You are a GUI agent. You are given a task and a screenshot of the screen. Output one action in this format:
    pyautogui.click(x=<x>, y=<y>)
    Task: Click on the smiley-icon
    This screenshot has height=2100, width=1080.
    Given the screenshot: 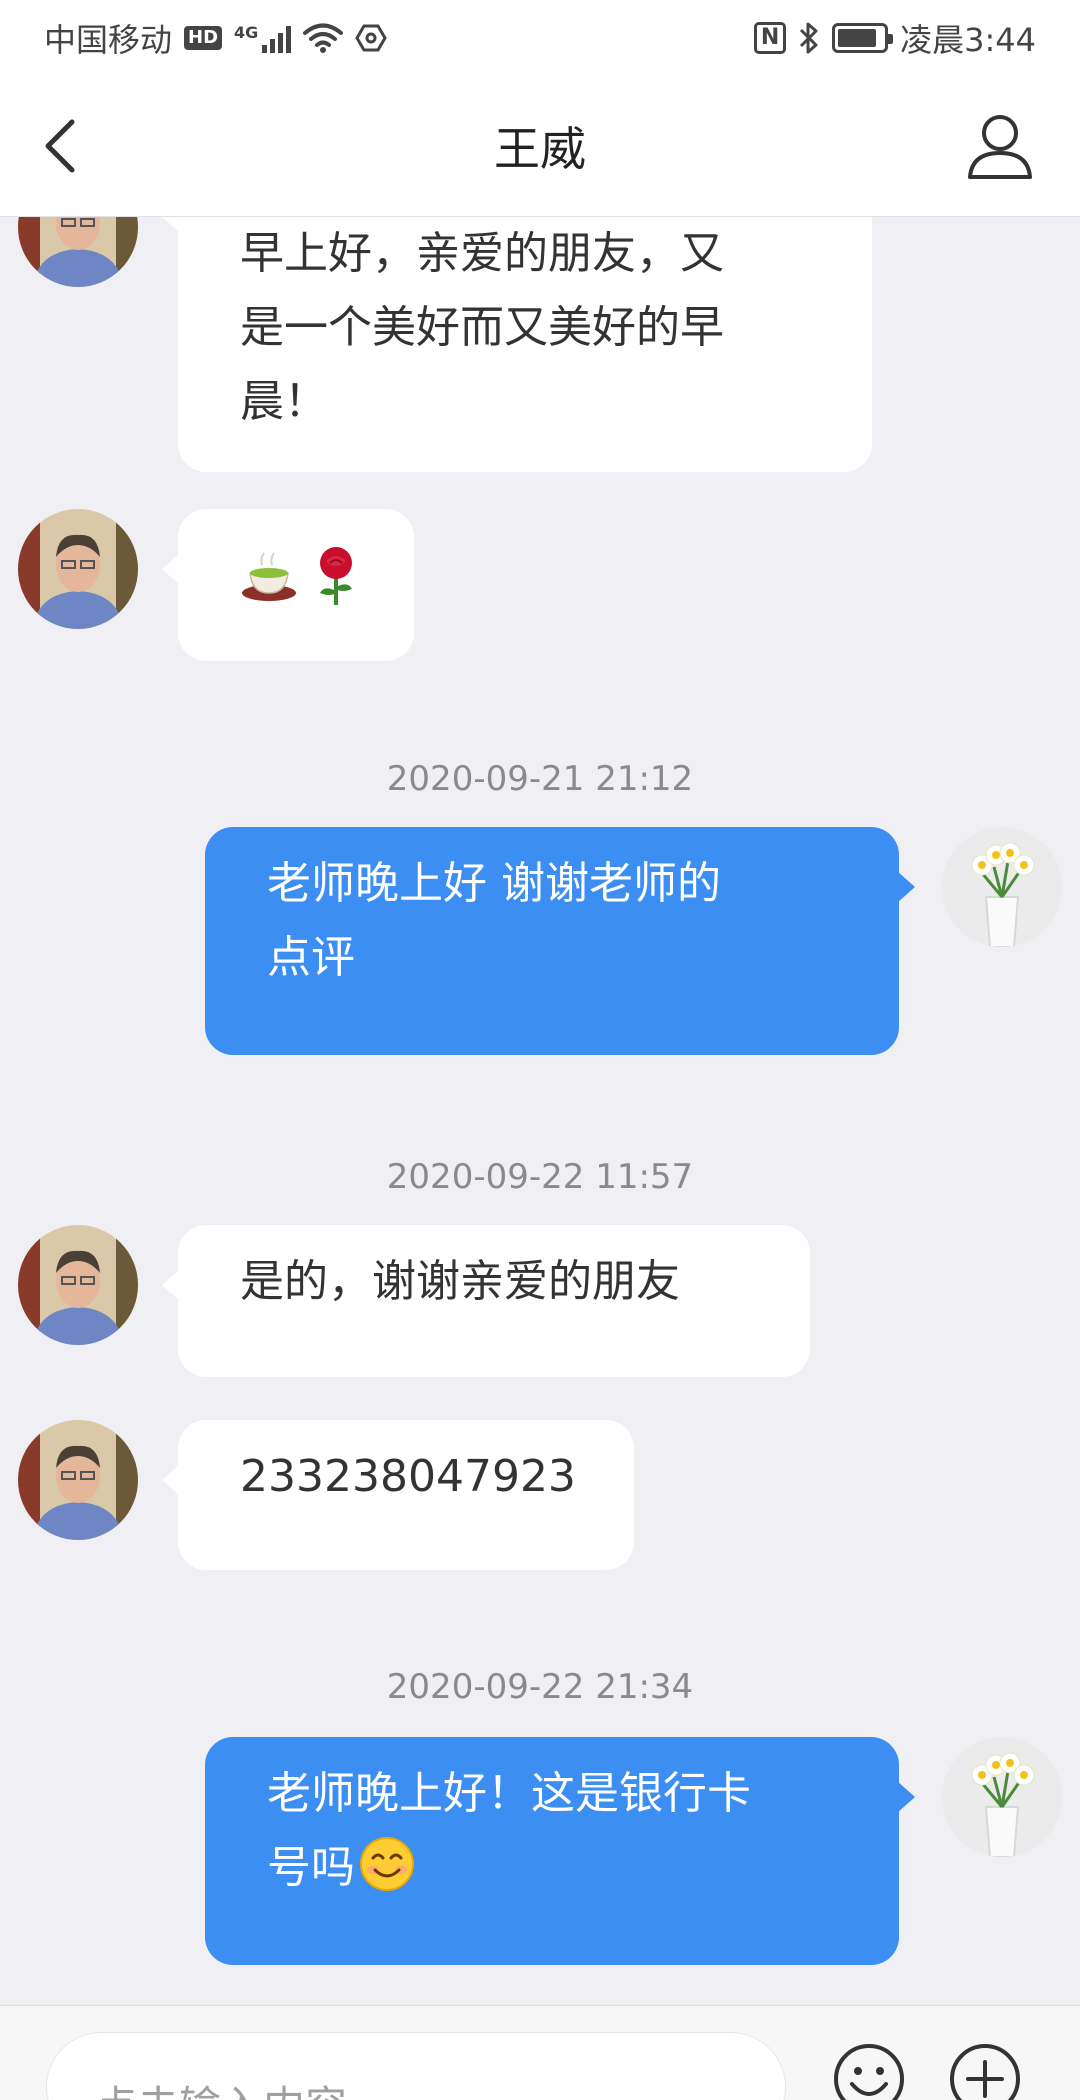 What is the action you would take?
    pyautogui.click(x=869, y=2072)
    